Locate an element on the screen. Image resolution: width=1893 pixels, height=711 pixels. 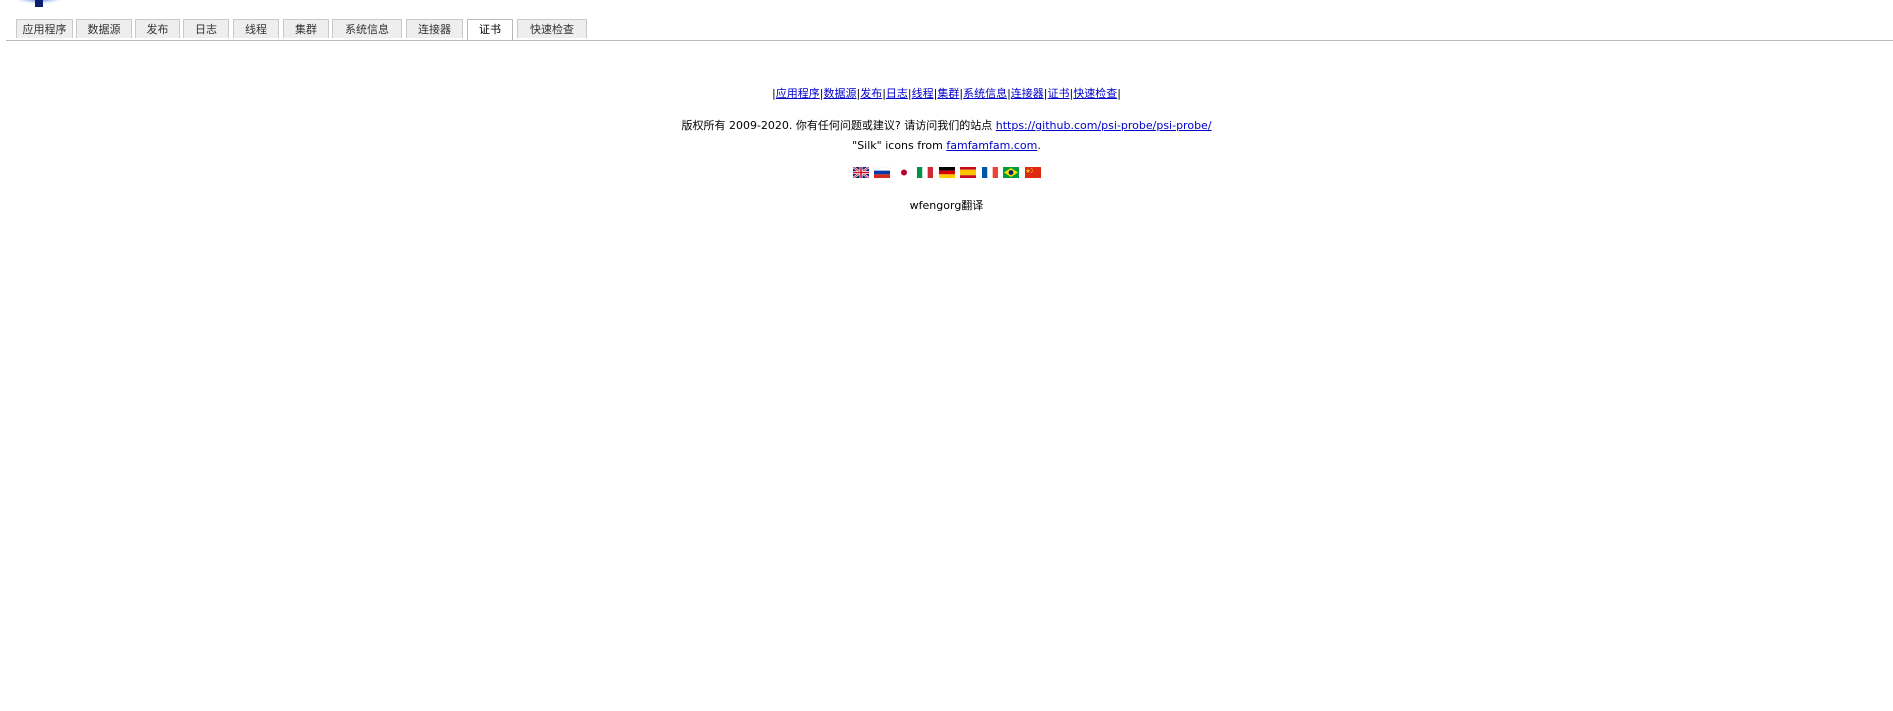
footer-link-logs: 日志 is located at coordinates (897, 93).